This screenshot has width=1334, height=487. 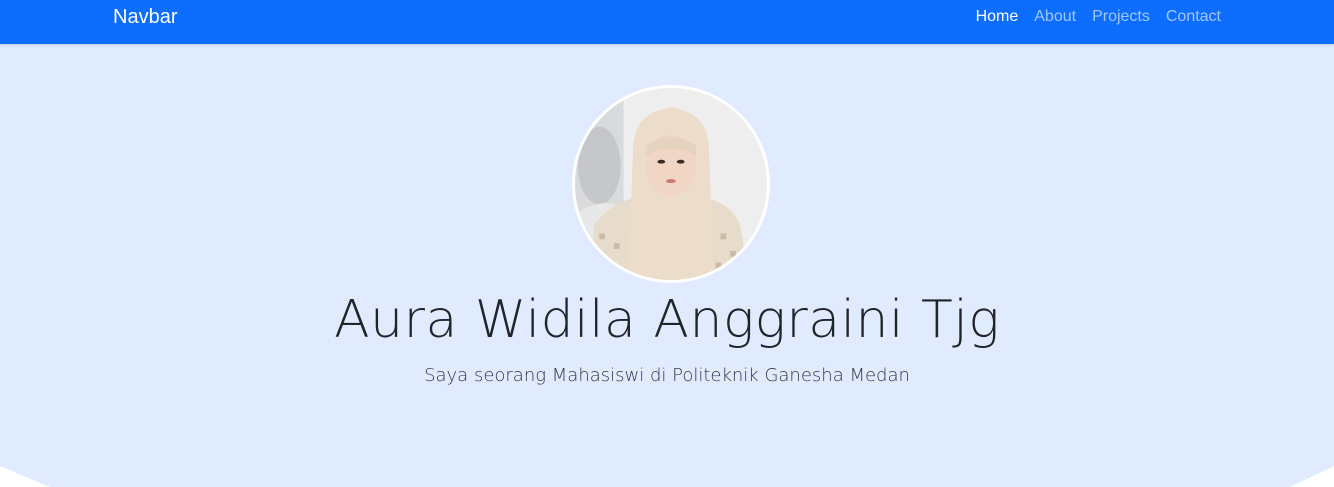 What do you see at coordinates (1055, 17) in the screenshot?
I see `nav-link-about: About` at bounding box center [1055, 17].